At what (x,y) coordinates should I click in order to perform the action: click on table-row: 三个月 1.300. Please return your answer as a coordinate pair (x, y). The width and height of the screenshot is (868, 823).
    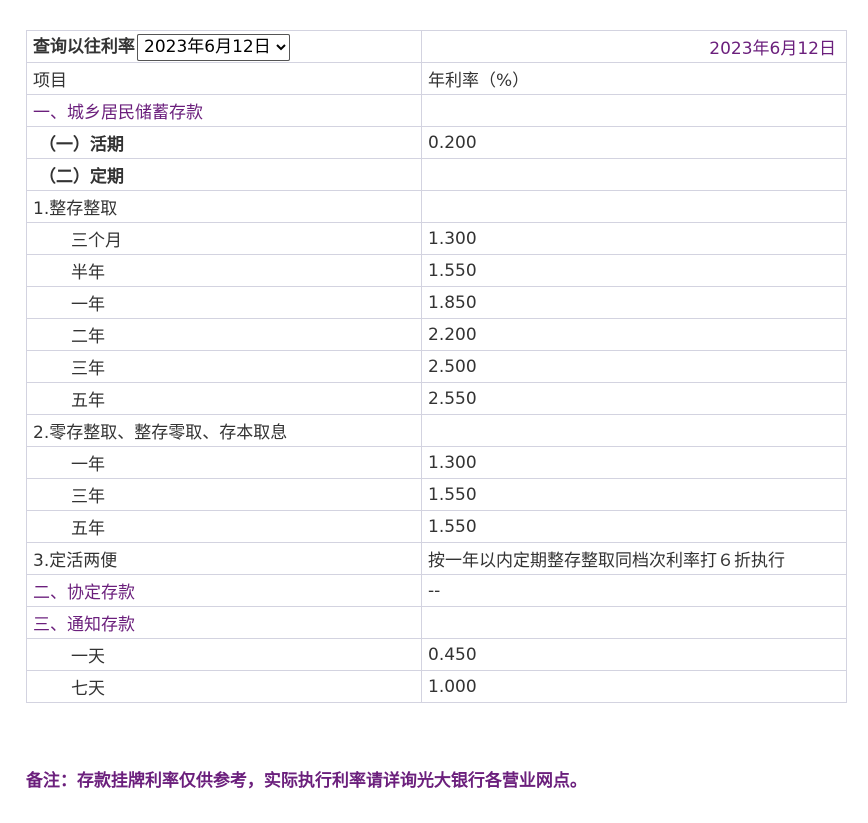
    Looking at the image, I should click on (436, 238).